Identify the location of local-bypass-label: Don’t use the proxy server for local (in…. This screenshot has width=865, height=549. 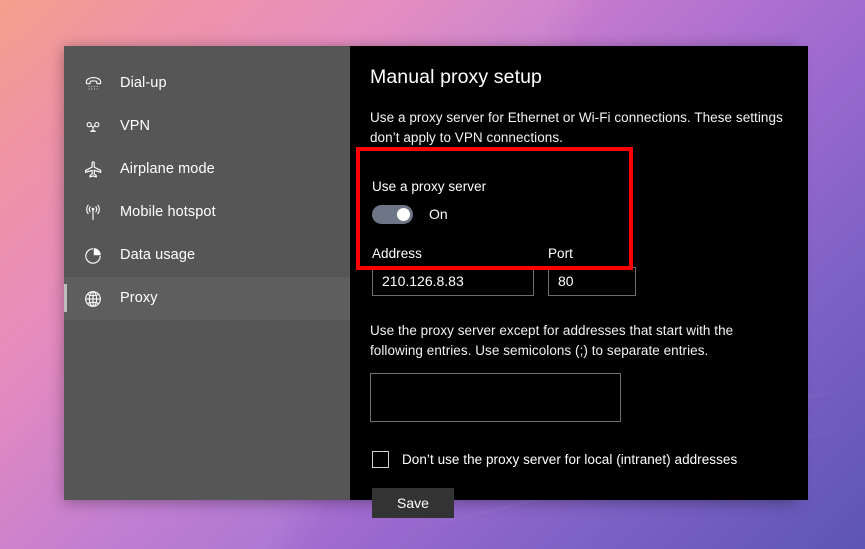
(570, 459).